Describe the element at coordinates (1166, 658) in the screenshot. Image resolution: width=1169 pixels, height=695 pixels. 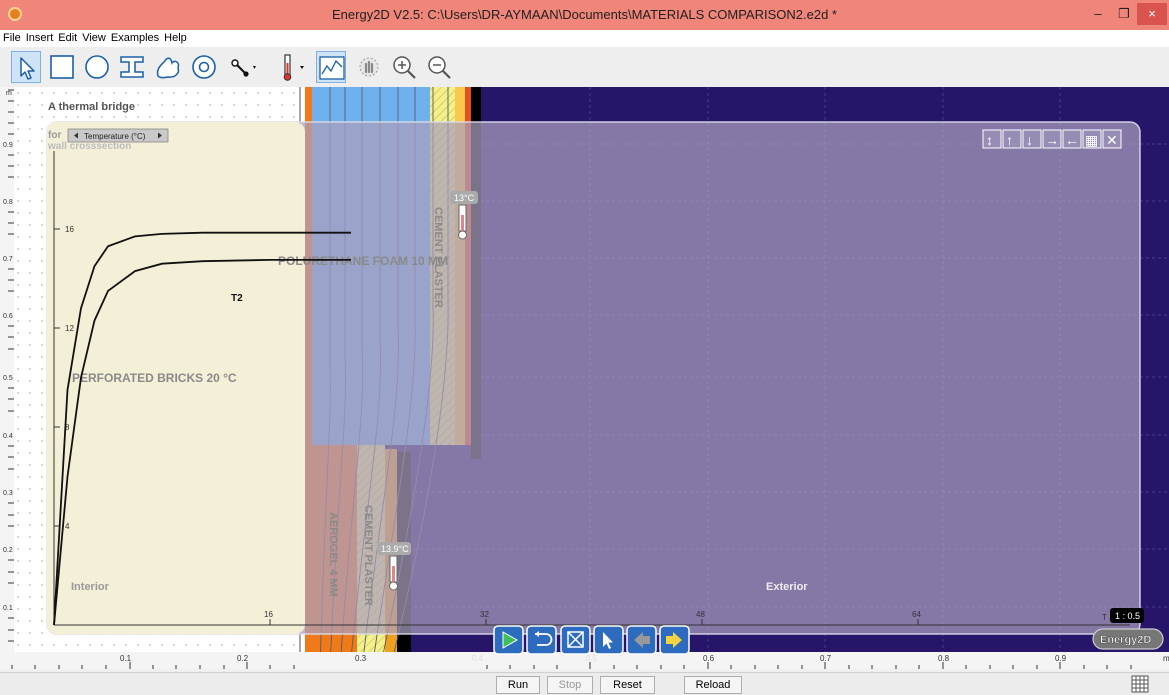
I see `ruler-unit-bottom: m` at that location.